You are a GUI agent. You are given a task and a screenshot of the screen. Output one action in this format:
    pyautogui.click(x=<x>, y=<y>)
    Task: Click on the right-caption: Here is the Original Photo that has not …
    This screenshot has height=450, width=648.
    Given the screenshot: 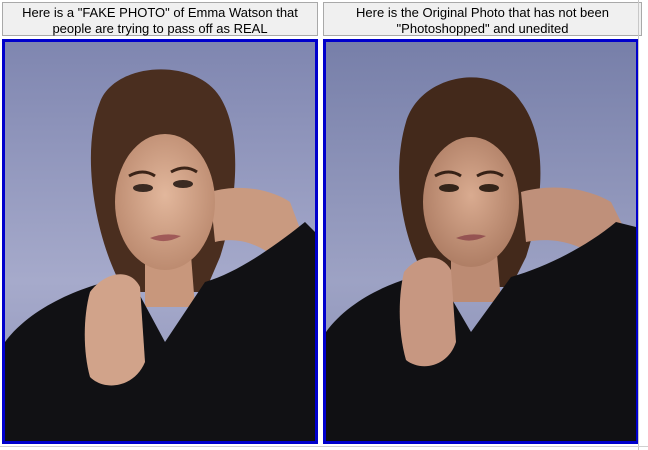 What is the action you would take?
    pyautogui.click(x=482, y=19)
    